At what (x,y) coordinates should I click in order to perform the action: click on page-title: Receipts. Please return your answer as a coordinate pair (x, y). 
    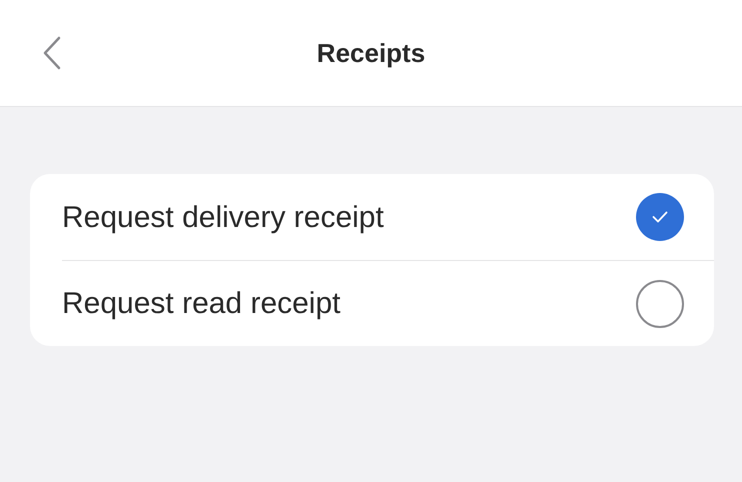
    Looking at the image, I should click on (371, 53).